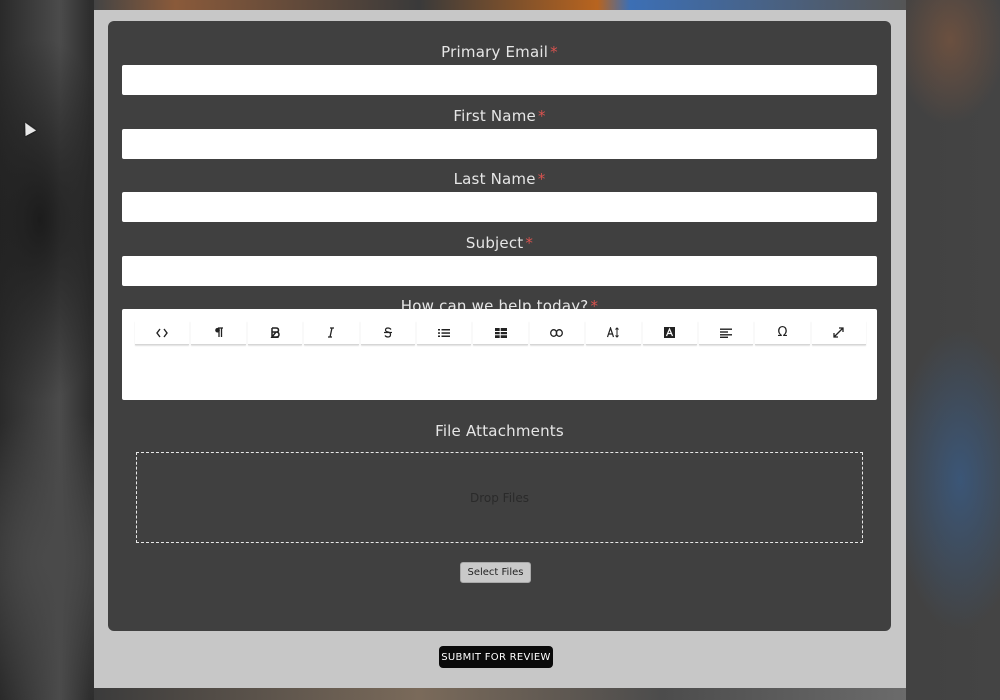  What do you see at coordinates (839, 333) in the screenshot?
I see `fullscreen-icon` at bounding box center [839, 333].